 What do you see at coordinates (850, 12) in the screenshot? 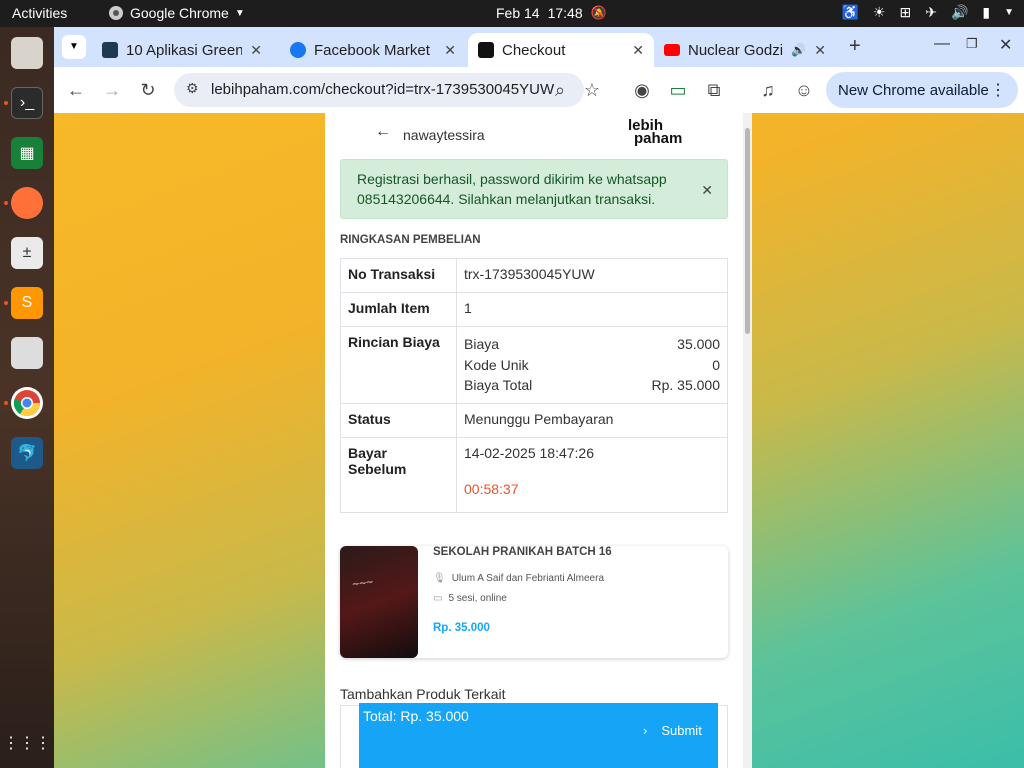
I see `accessibility-icon: ♿` at bounding box center [850, 12].